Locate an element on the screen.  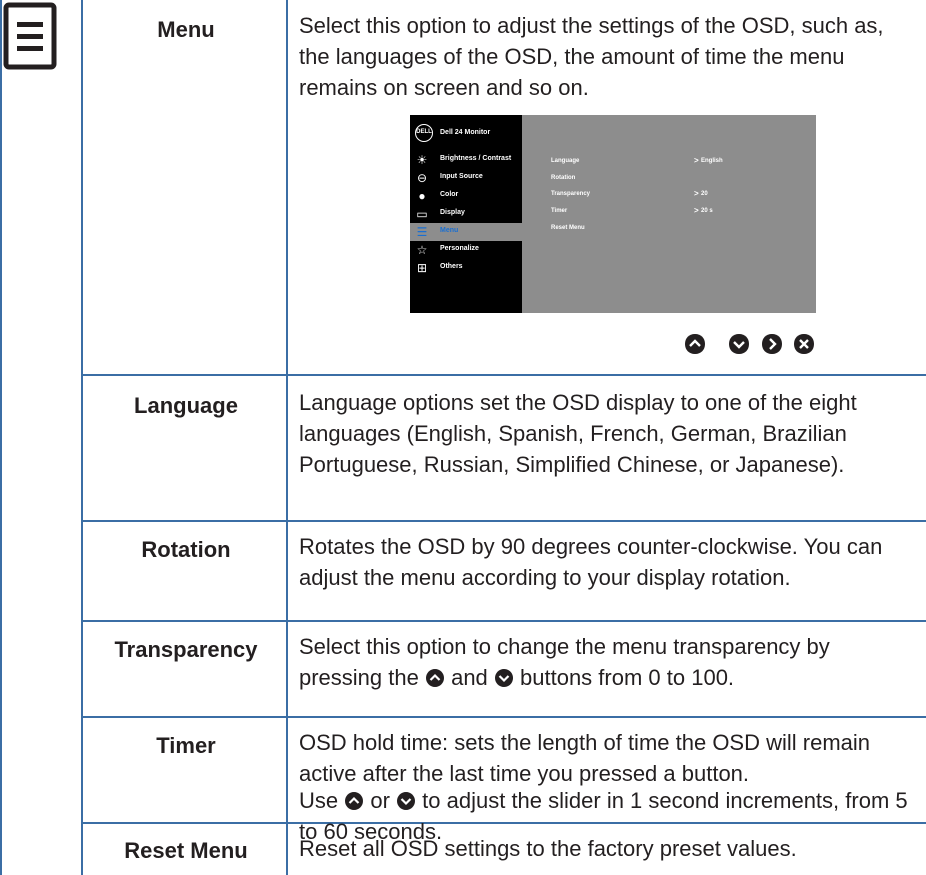
osd-item-display: ▭ Display is located at coordinates (466, 214).